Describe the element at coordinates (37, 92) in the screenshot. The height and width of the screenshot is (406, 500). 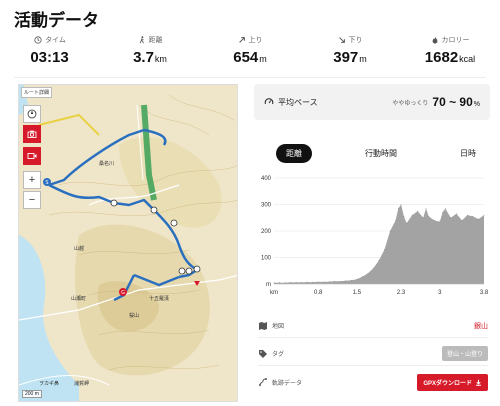
I see `route-detail-button: ルート詳細` at that location.